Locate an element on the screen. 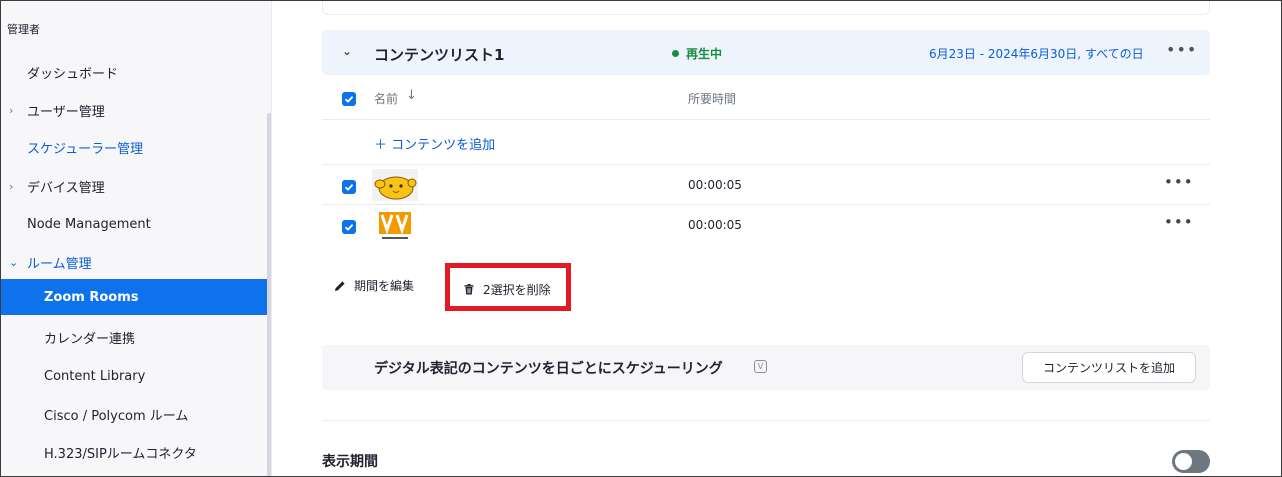 This screenshot has width=1282, height=477. edit-period-button: 期間を編集 is located at coordinates (374, 285).